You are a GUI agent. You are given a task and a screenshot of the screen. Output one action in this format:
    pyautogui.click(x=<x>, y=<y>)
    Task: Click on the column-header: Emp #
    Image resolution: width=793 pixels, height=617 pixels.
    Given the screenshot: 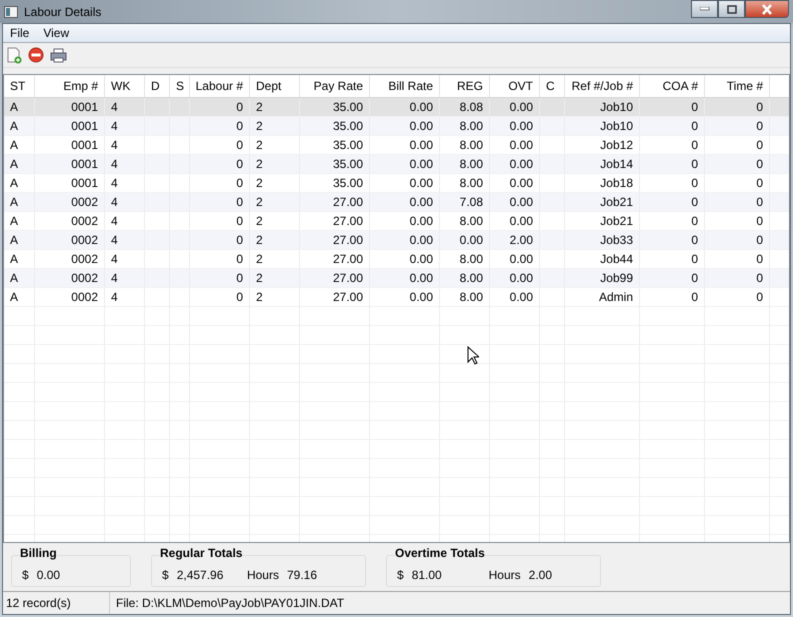 What is the action you would take?
    pyautogui.click(x=70, y=86)
    